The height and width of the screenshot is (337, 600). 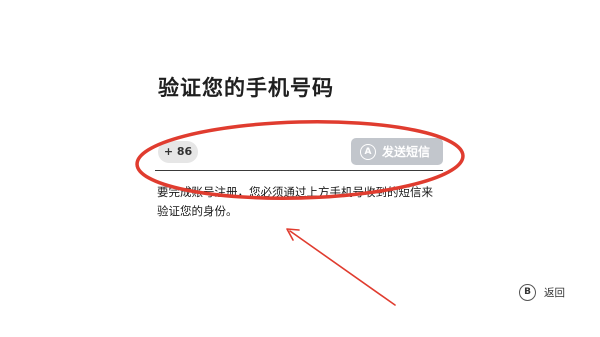 What do you see at coordinates (246, 88) in the screenshot?
I see `page-title: 验证您的手机号码` at bounding box center [246, 88].